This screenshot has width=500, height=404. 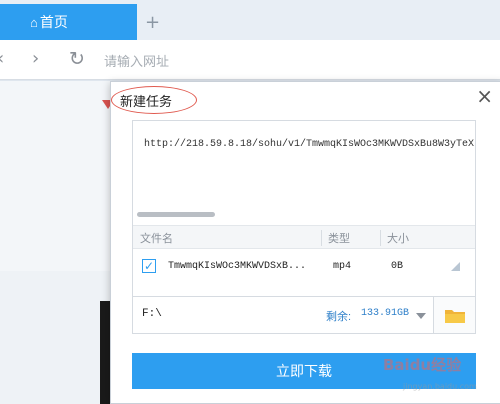 I want to click on back-icon: ‹, so click(x=2, y=58).